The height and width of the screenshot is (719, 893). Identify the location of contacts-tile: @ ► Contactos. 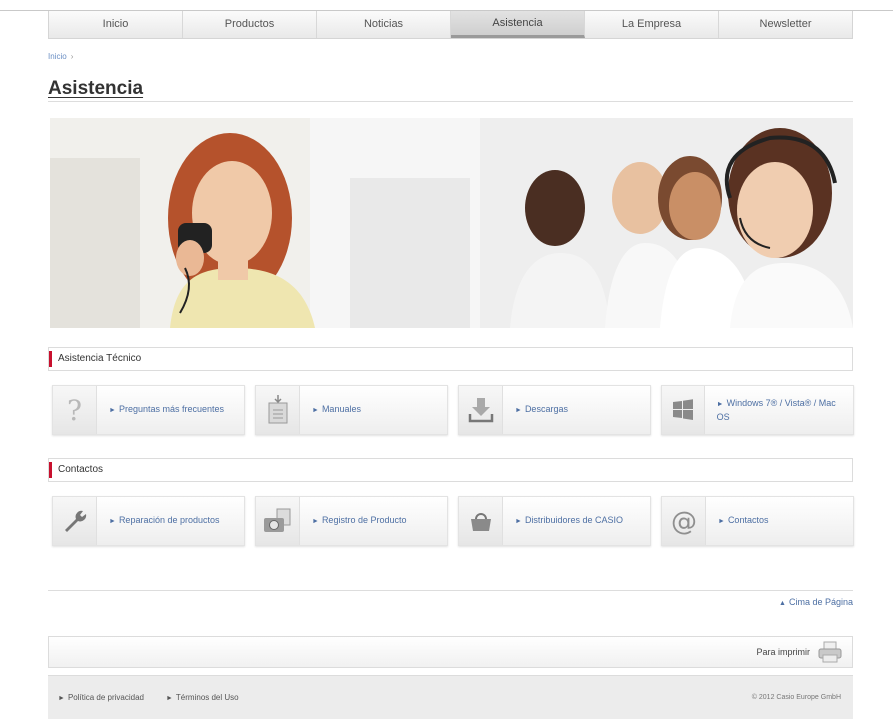
(757, 521).